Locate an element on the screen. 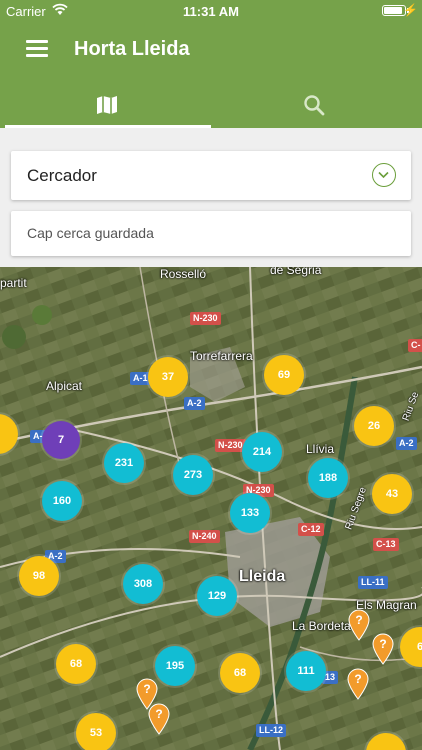 The height and width of the screenshot is (750, 422). road-badge: LL-11 is located at coordinates (373, 582).